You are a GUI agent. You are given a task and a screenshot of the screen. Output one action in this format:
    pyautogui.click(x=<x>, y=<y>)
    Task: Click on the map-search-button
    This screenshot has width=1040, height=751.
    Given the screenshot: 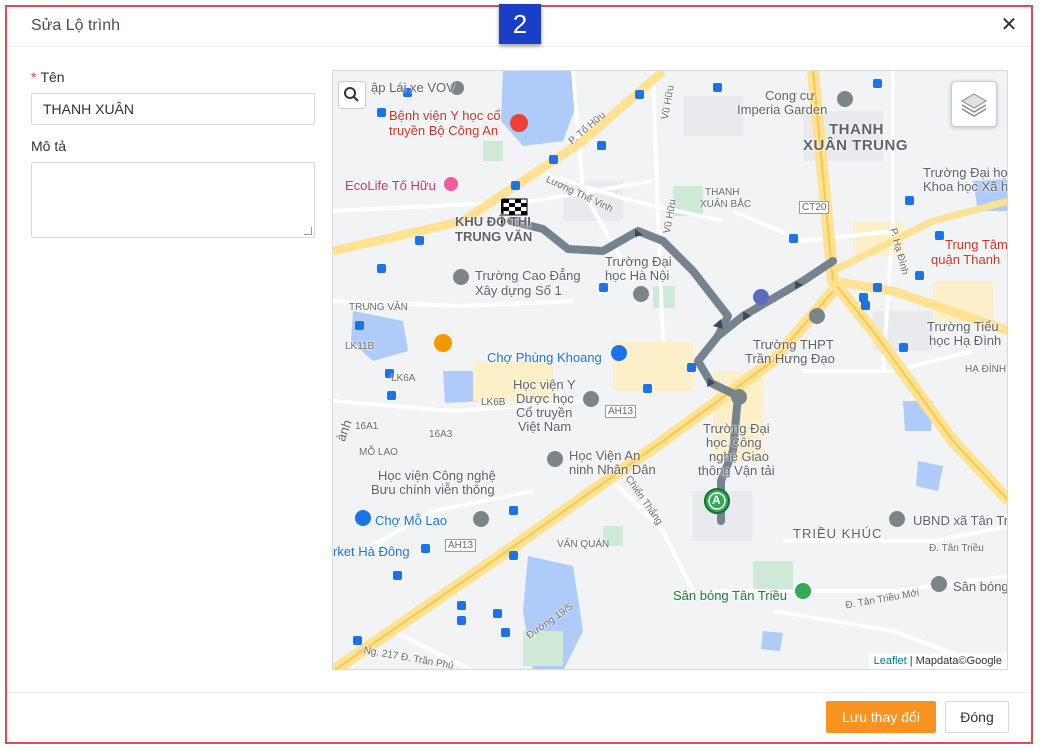 What is the action you would take?
    pyautogui.click(x=352, y=95)
    